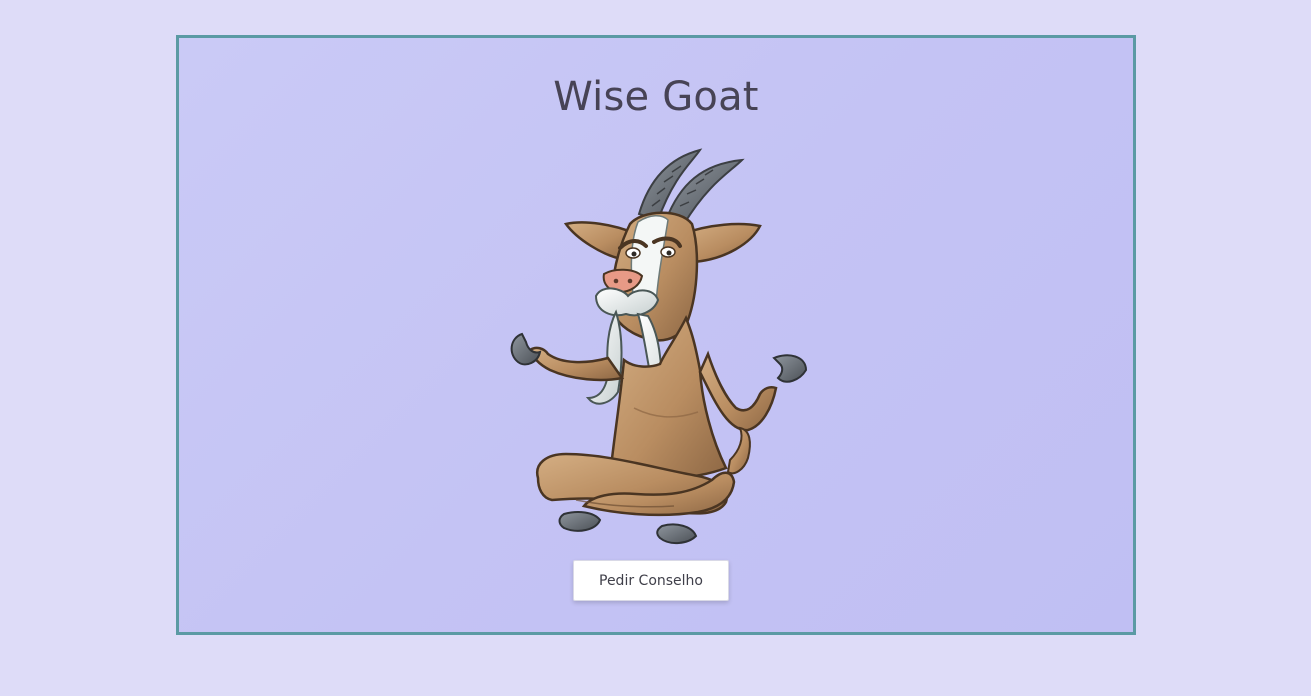 Image resolution: width=1311 pixels, height=696 pixels. I want to click on ask-advice-button: Pedir Conselho, so click(651, 580).